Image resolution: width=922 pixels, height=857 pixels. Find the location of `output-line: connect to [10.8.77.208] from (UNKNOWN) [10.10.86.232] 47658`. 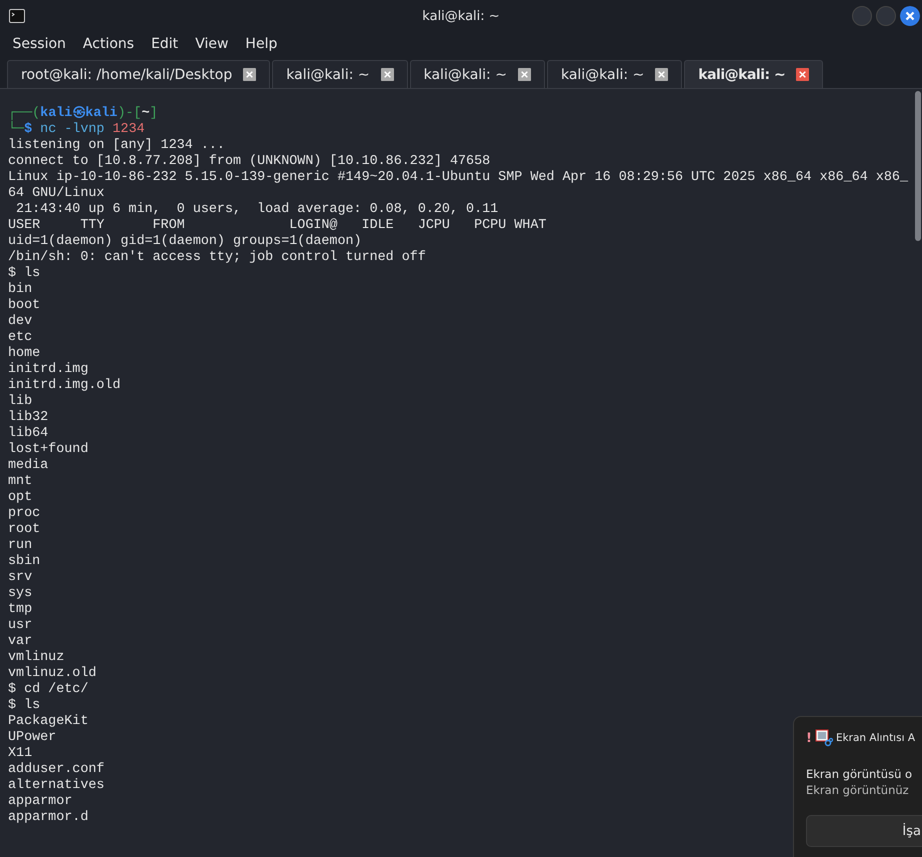

output-line: connect to [10.8.77.208] from (UNKNOWN) [10.10.86.232] 47658 is located at coordinates (249, 162).